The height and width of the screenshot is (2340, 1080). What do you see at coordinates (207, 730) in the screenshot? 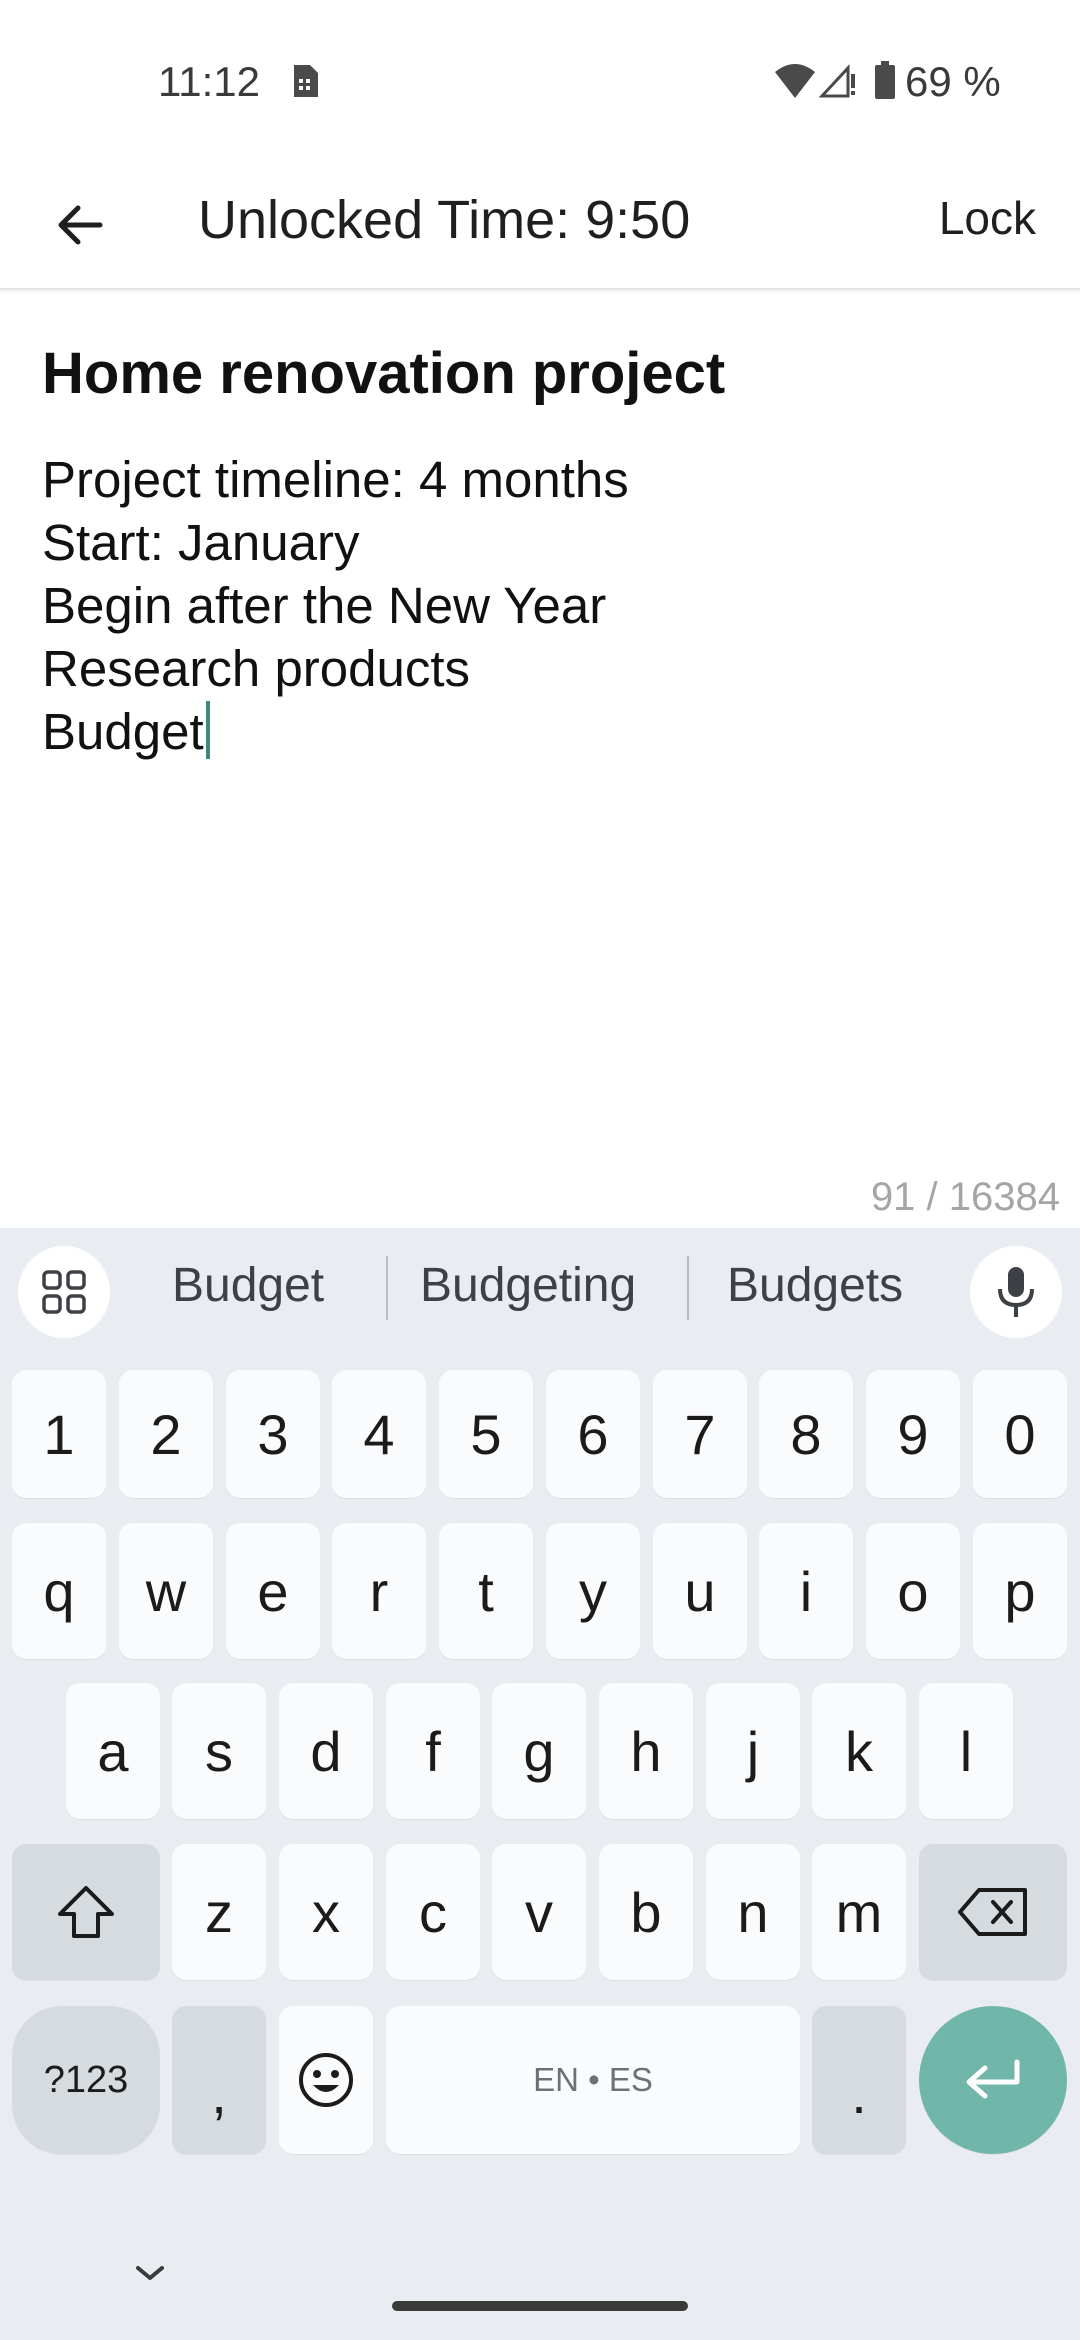
I see `text-cursor` at bounding box center [207, 730].